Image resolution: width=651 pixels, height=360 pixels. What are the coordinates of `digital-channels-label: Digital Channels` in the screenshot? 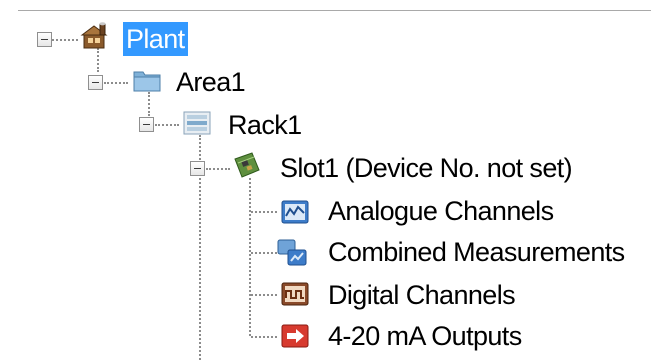 It's located at (421, 295).